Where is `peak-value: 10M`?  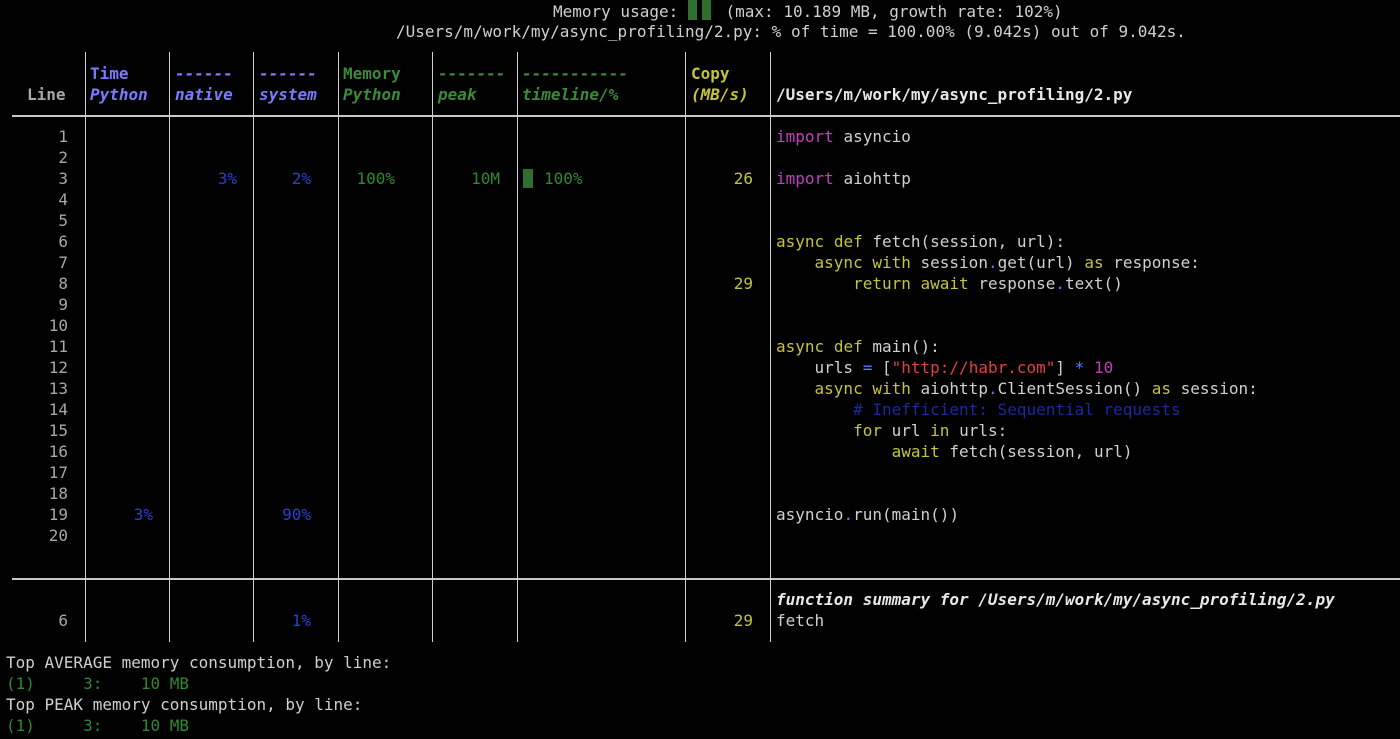 peak-value: 10M is located at coordinates (485, 178).